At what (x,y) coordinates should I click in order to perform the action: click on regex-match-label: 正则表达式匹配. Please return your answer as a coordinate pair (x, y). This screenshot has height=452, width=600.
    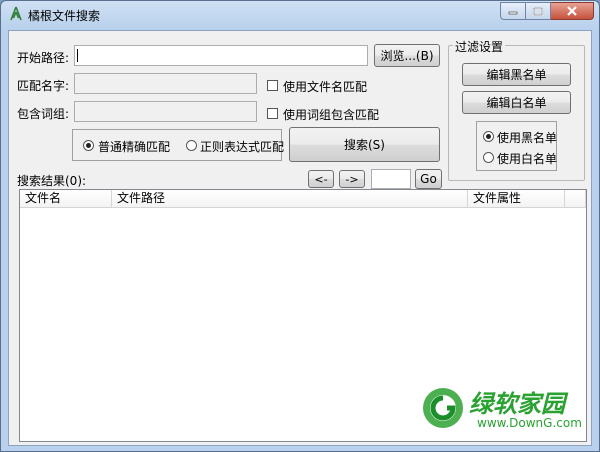
    Looking at the image, I should click on (242, 147).